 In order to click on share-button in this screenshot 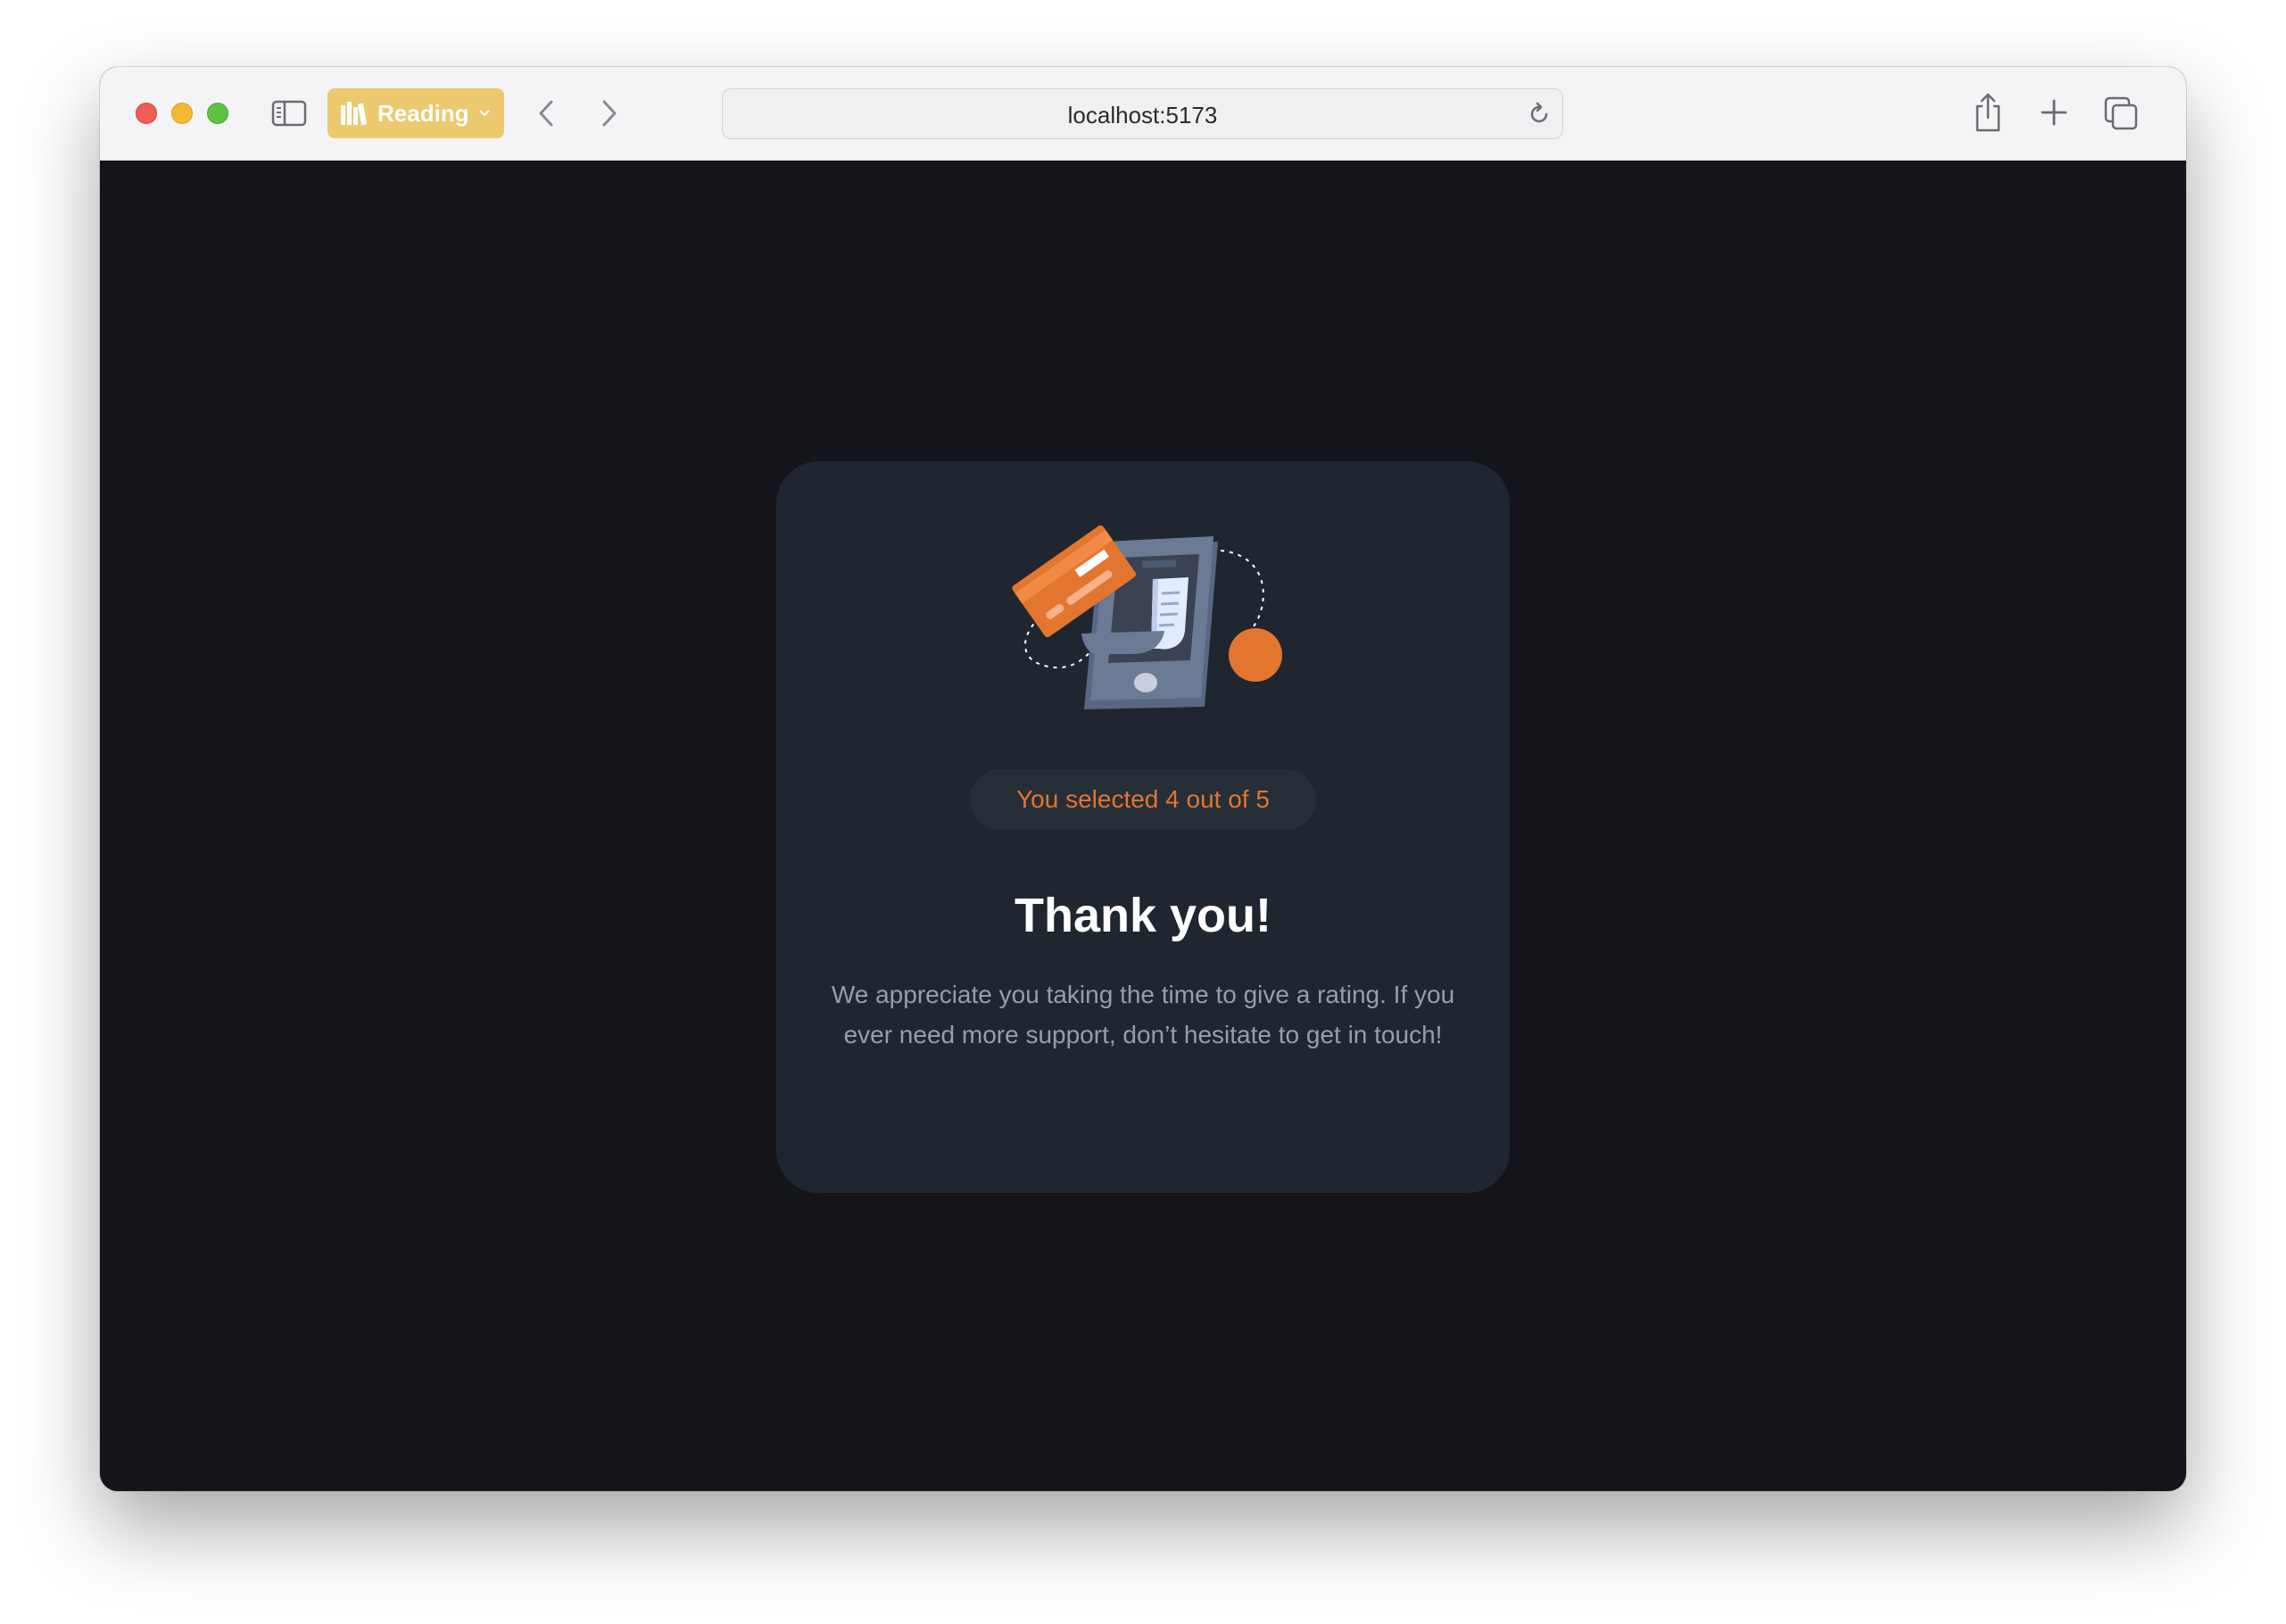, I will do `click(1988, 112)`.